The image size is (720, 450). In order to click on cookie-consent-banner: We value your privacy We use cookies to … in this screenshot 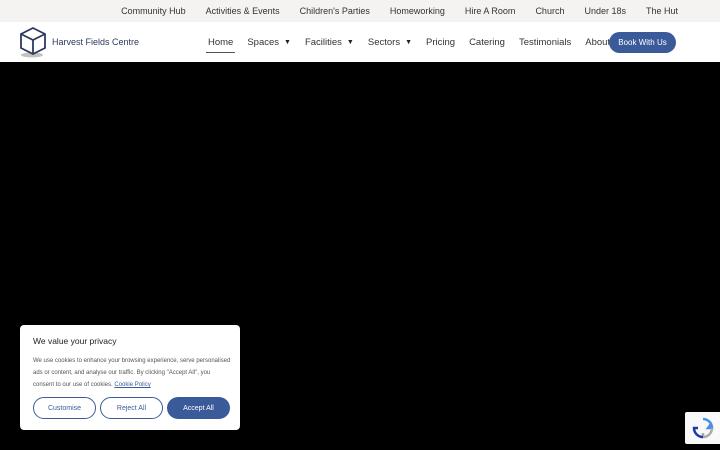, I will do `click(130, 377)`.